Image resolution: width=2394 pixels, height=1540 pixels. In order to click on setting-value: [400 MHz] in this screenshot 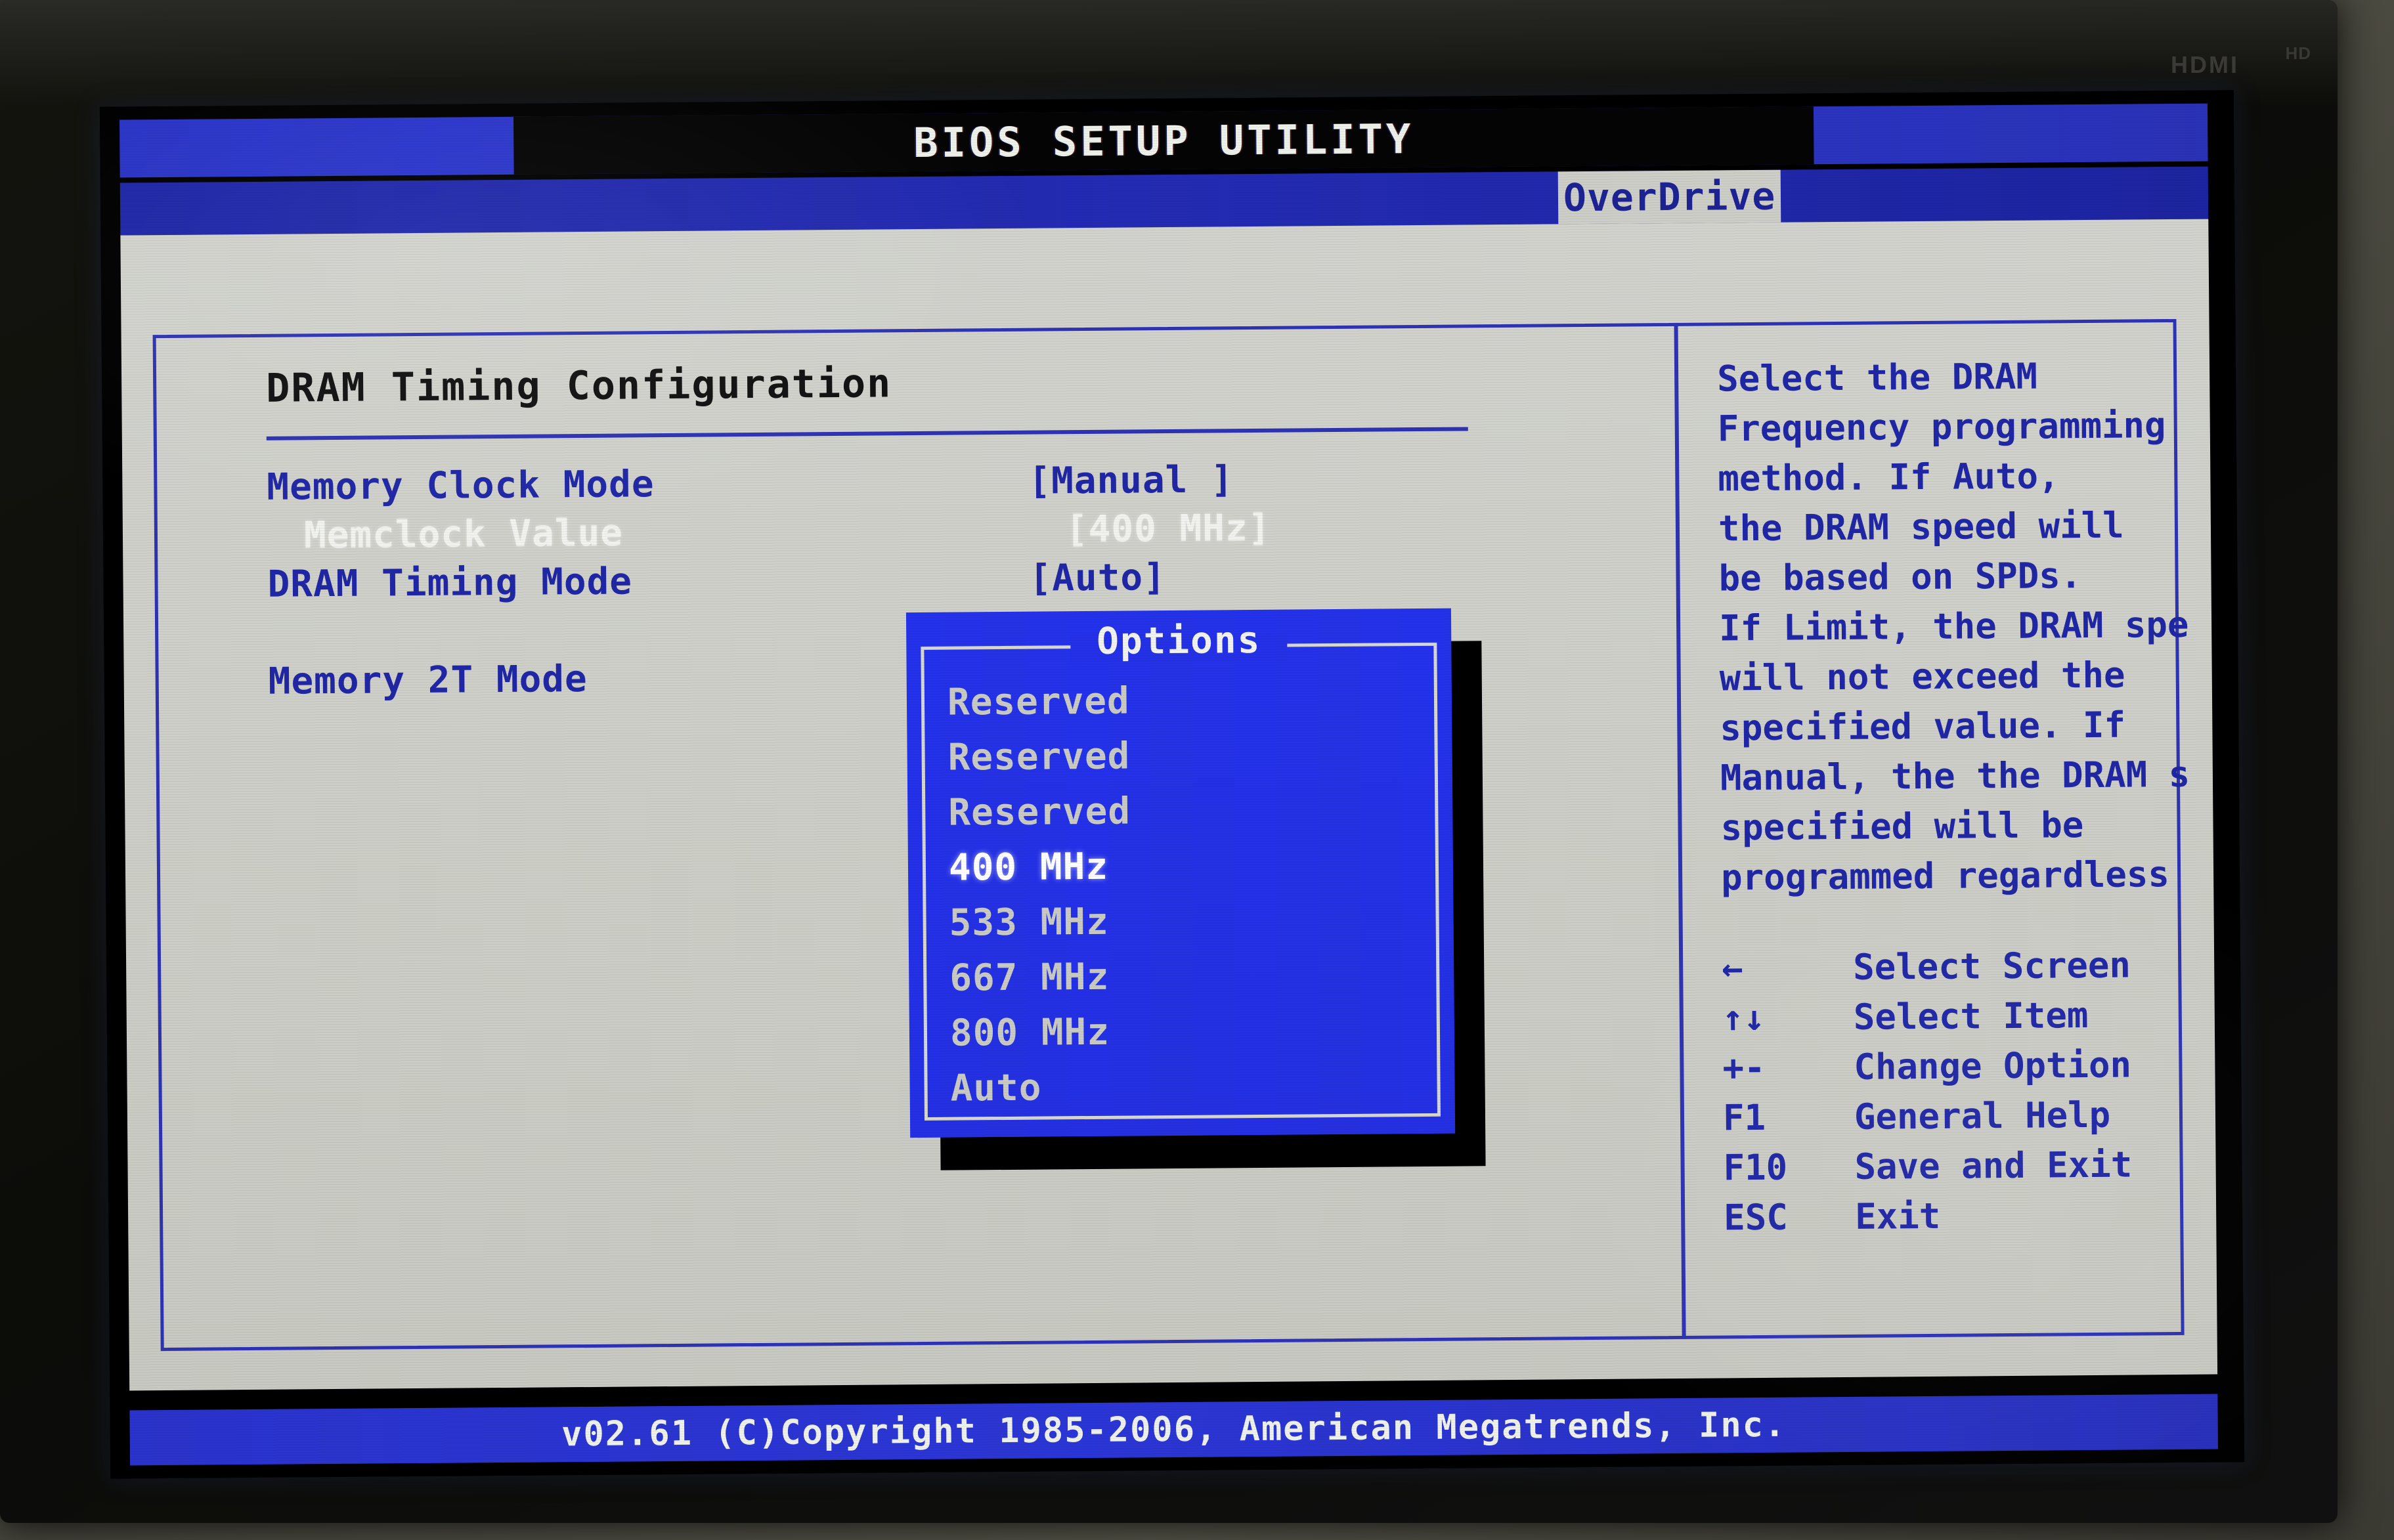, I will do `click(1169, 528)`.